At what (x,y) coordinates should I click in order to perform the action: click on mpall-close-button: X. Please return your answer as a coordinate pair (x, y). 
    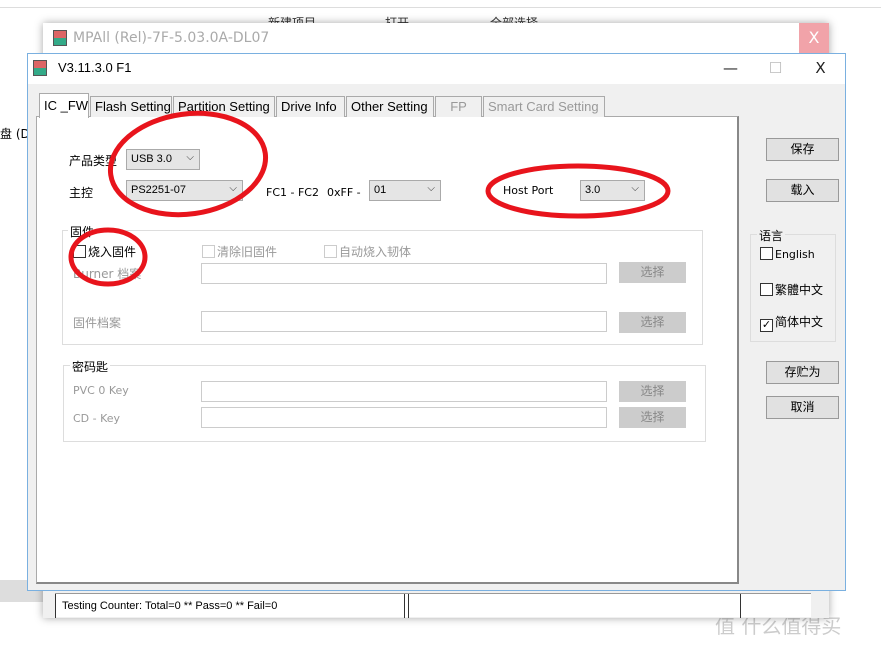
    Looking at the image, I should click on (814, 38).